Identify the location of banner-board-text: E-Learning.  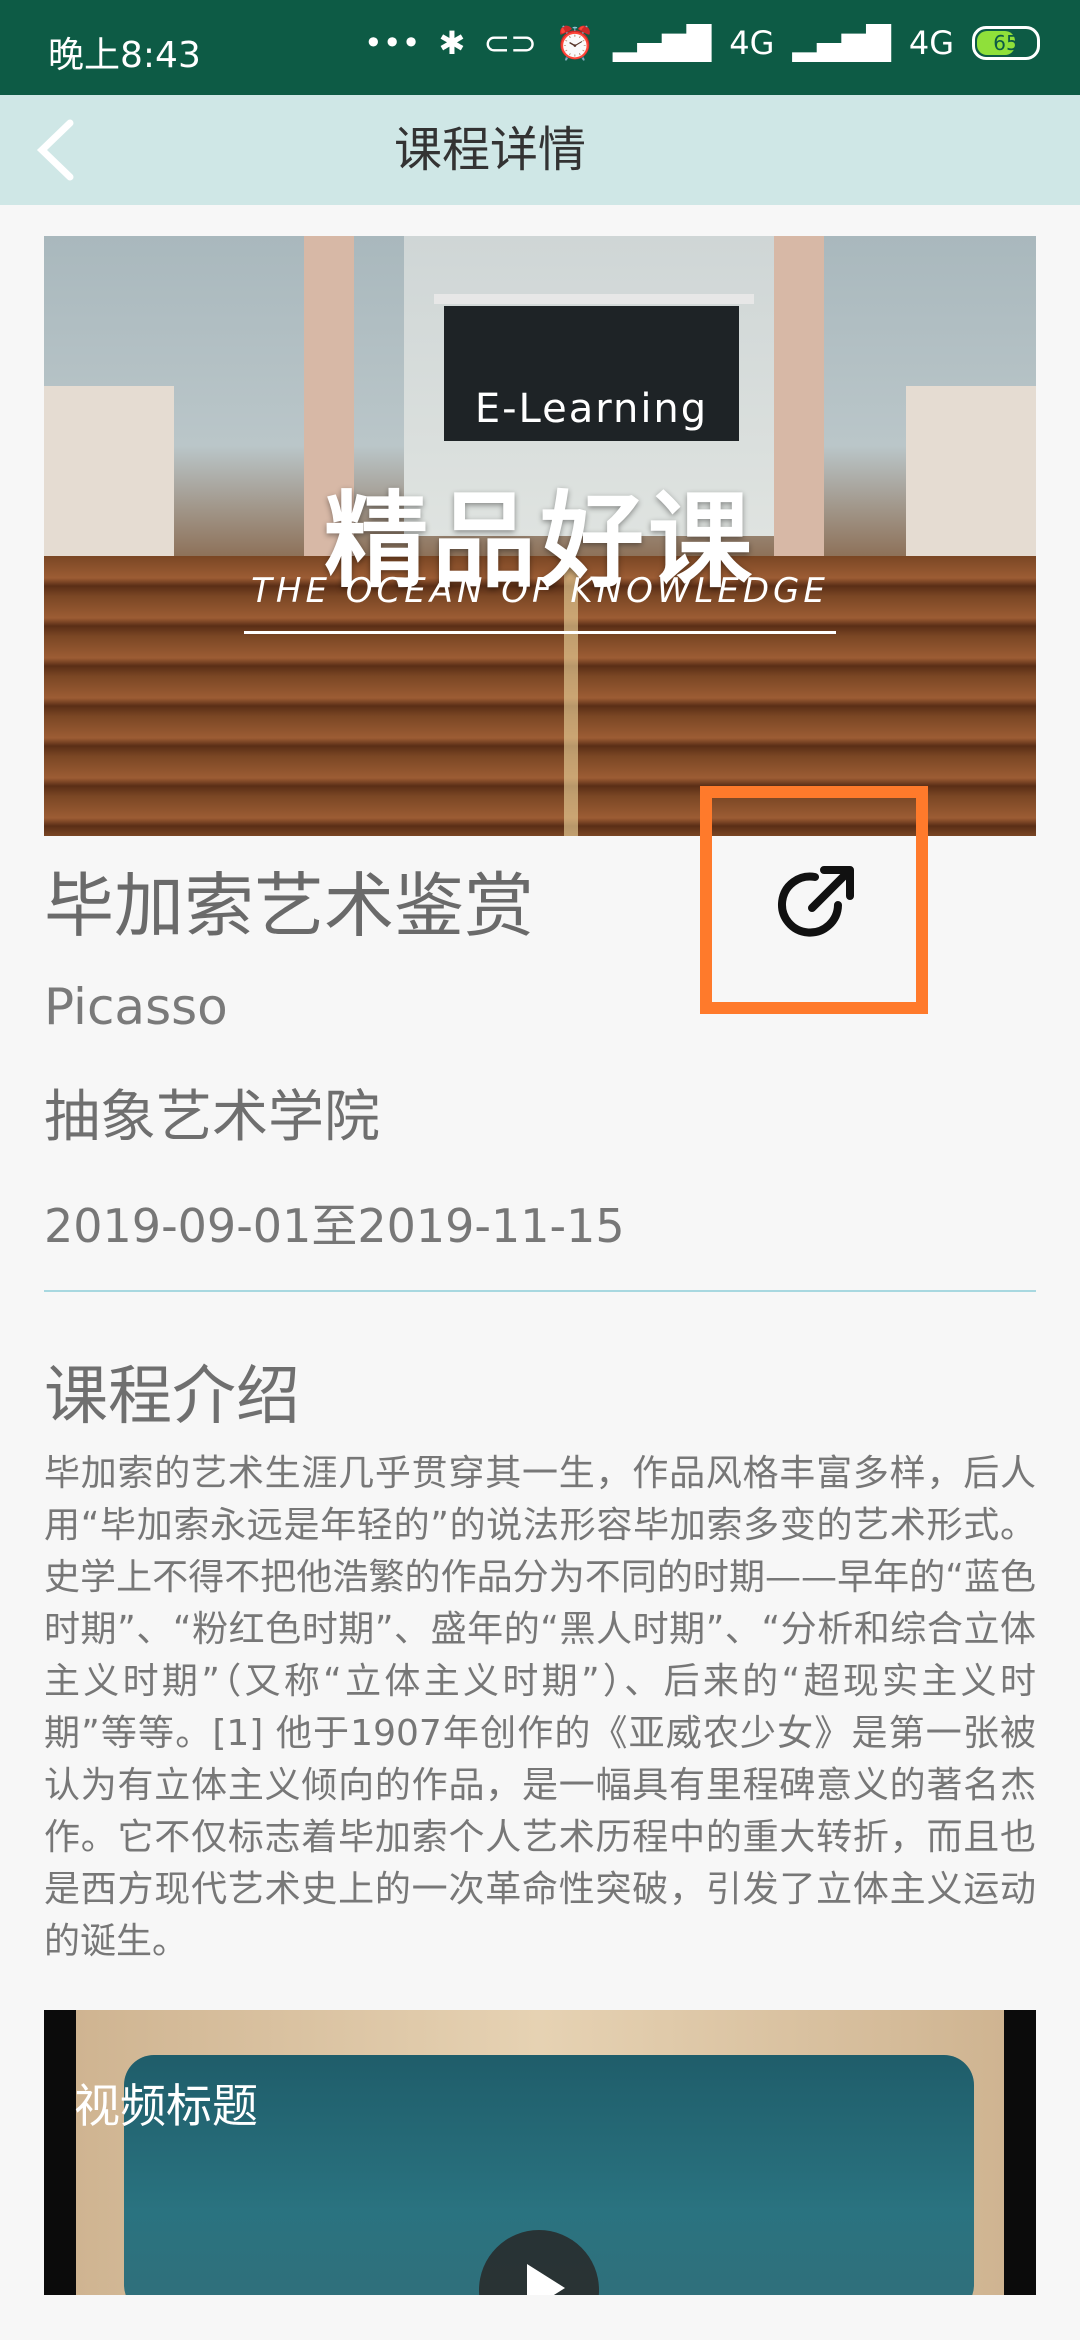
(591, 409).